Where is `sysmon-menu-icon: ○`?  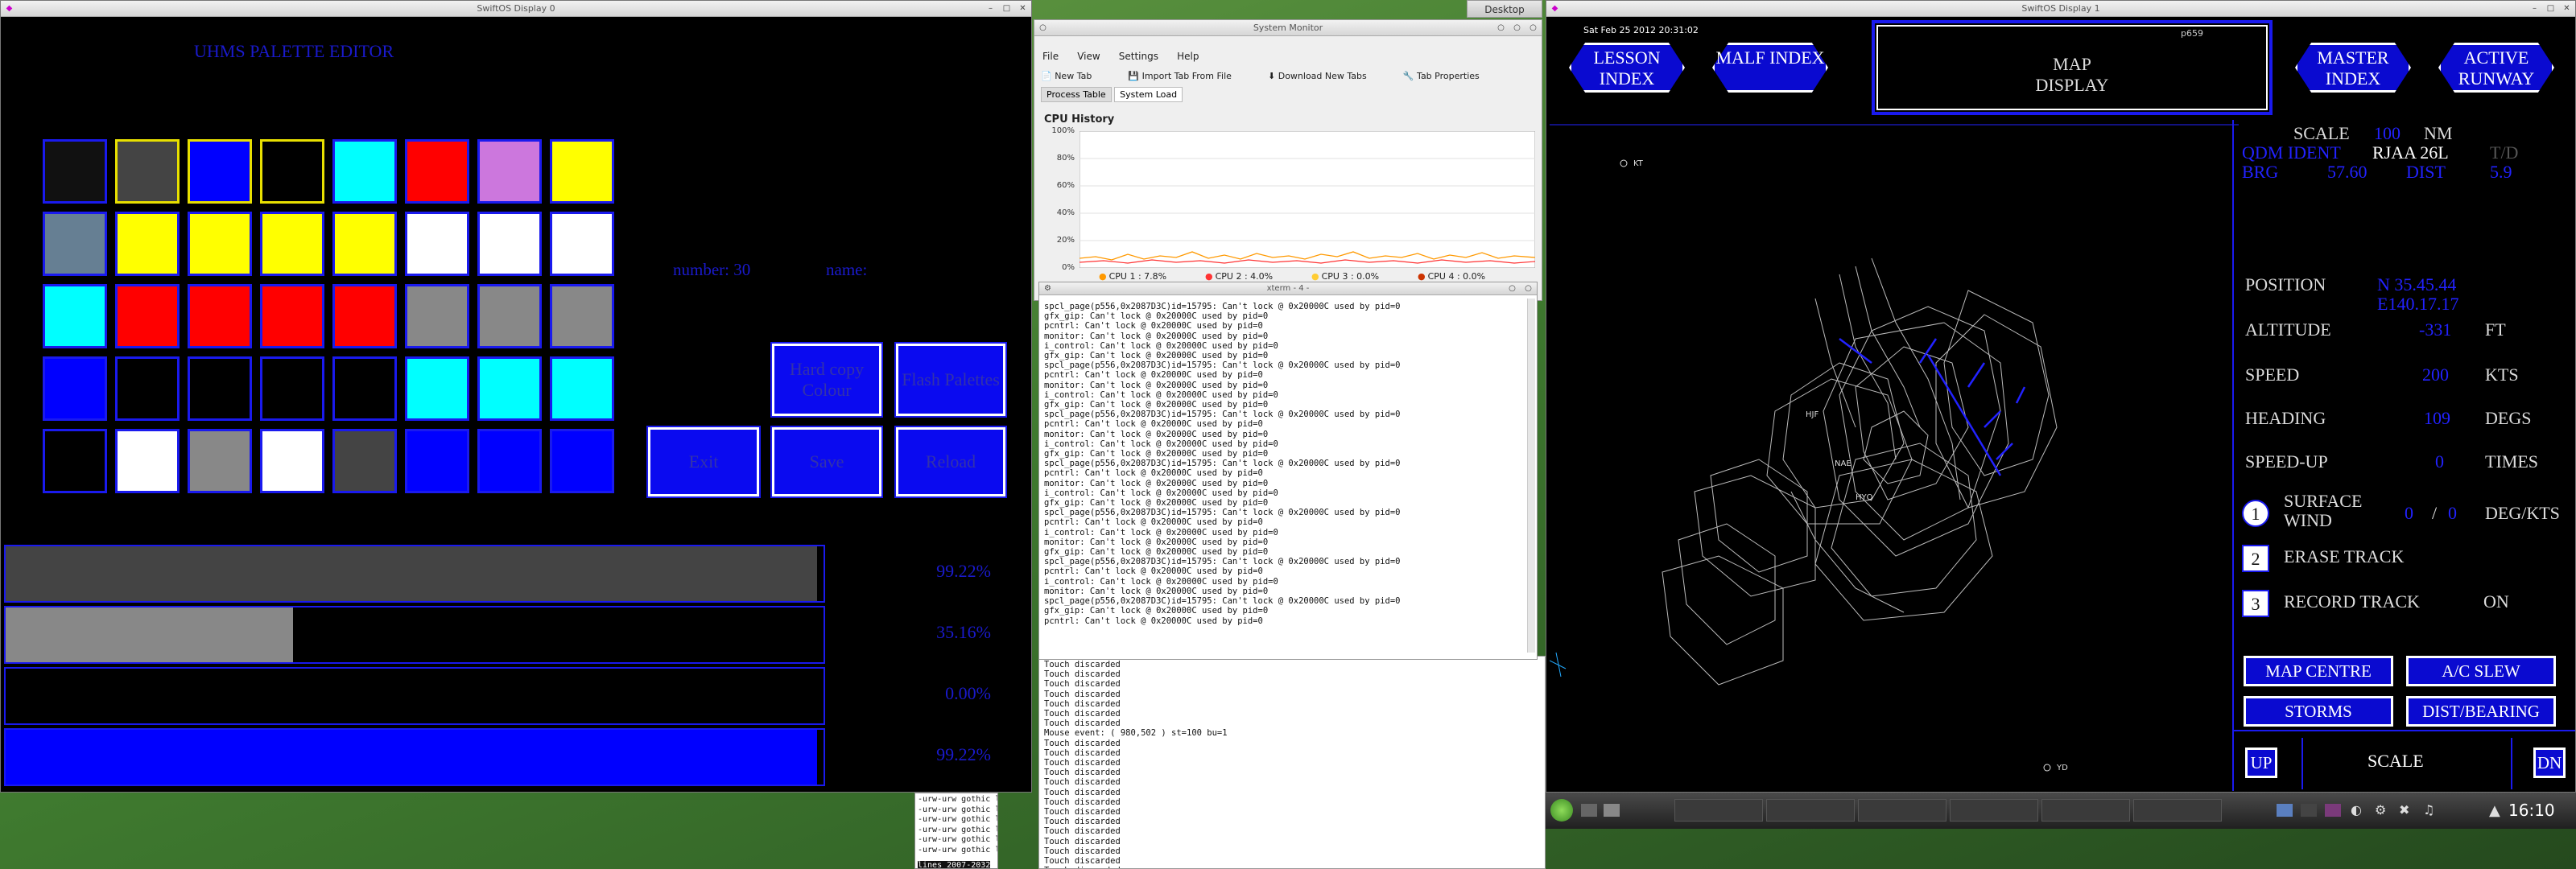 sysmon-menu-icon: ○ is located at coordinates (1043, 28).